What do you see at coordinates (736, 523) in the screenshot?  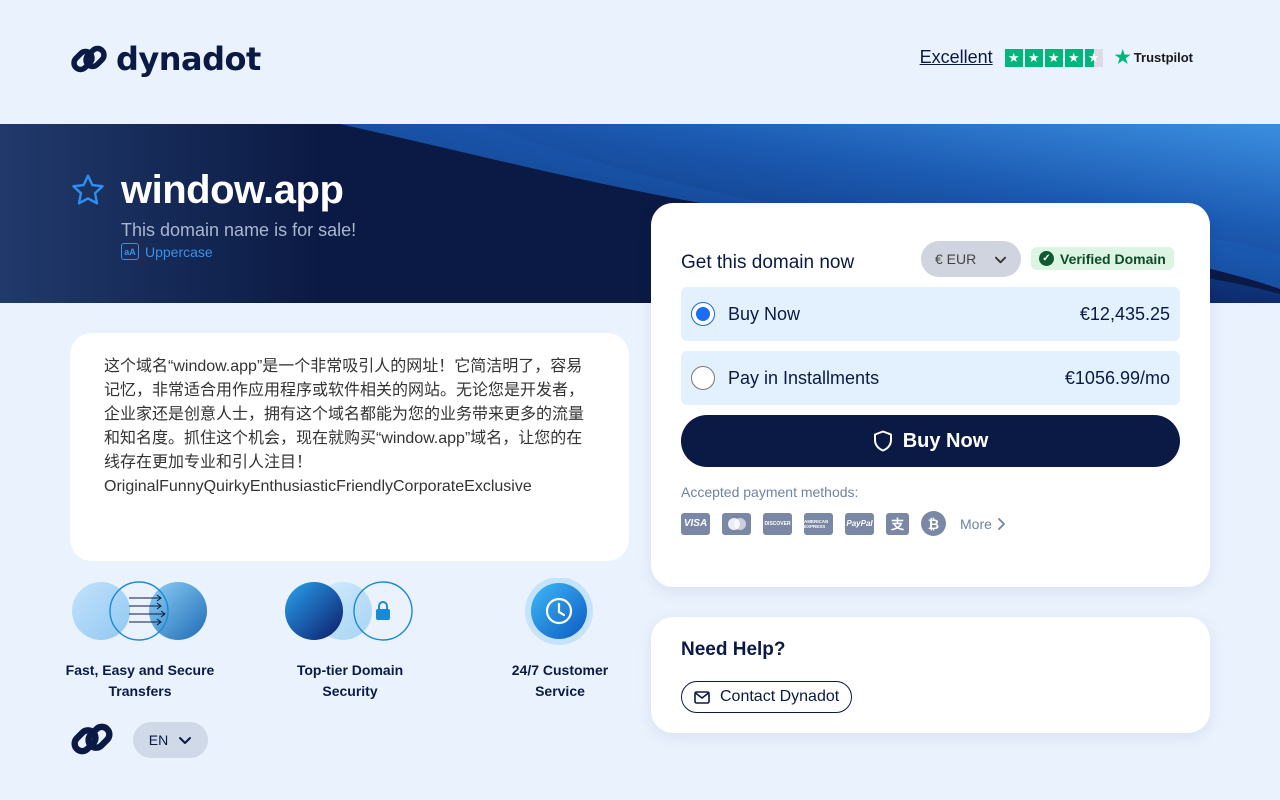 I see `mastercard-icon` at bounding box center [736, 523].